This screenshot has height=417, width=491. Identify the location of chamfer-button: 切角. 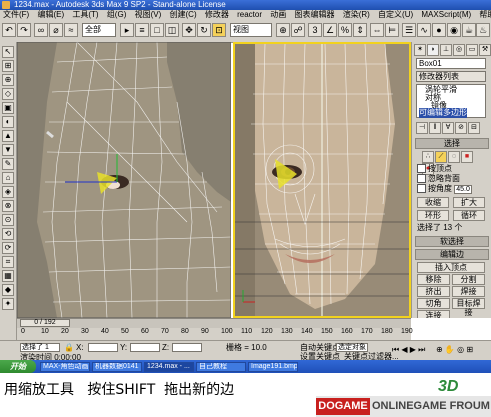
(433, 303).